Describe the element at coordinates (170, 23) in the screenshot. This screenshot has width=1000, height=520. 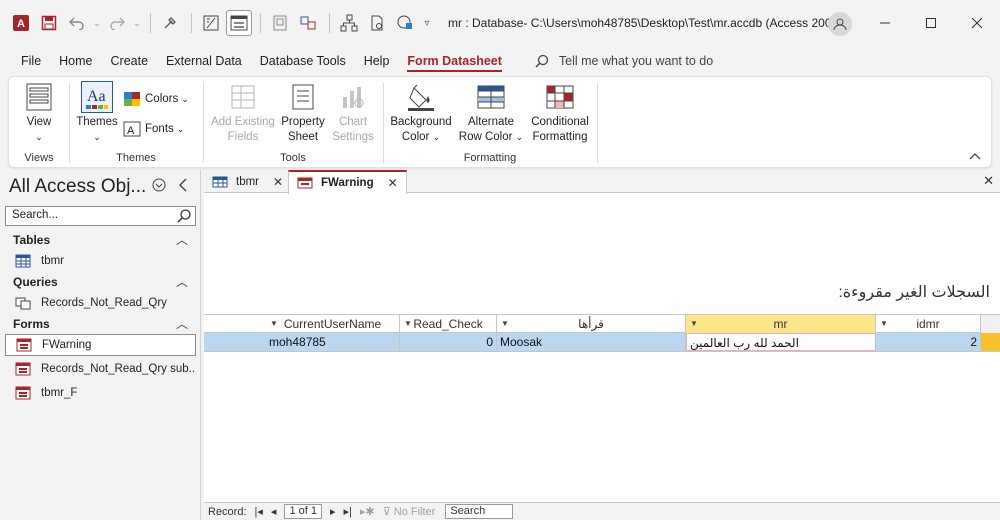
I see `format-painter-icon` at that location.